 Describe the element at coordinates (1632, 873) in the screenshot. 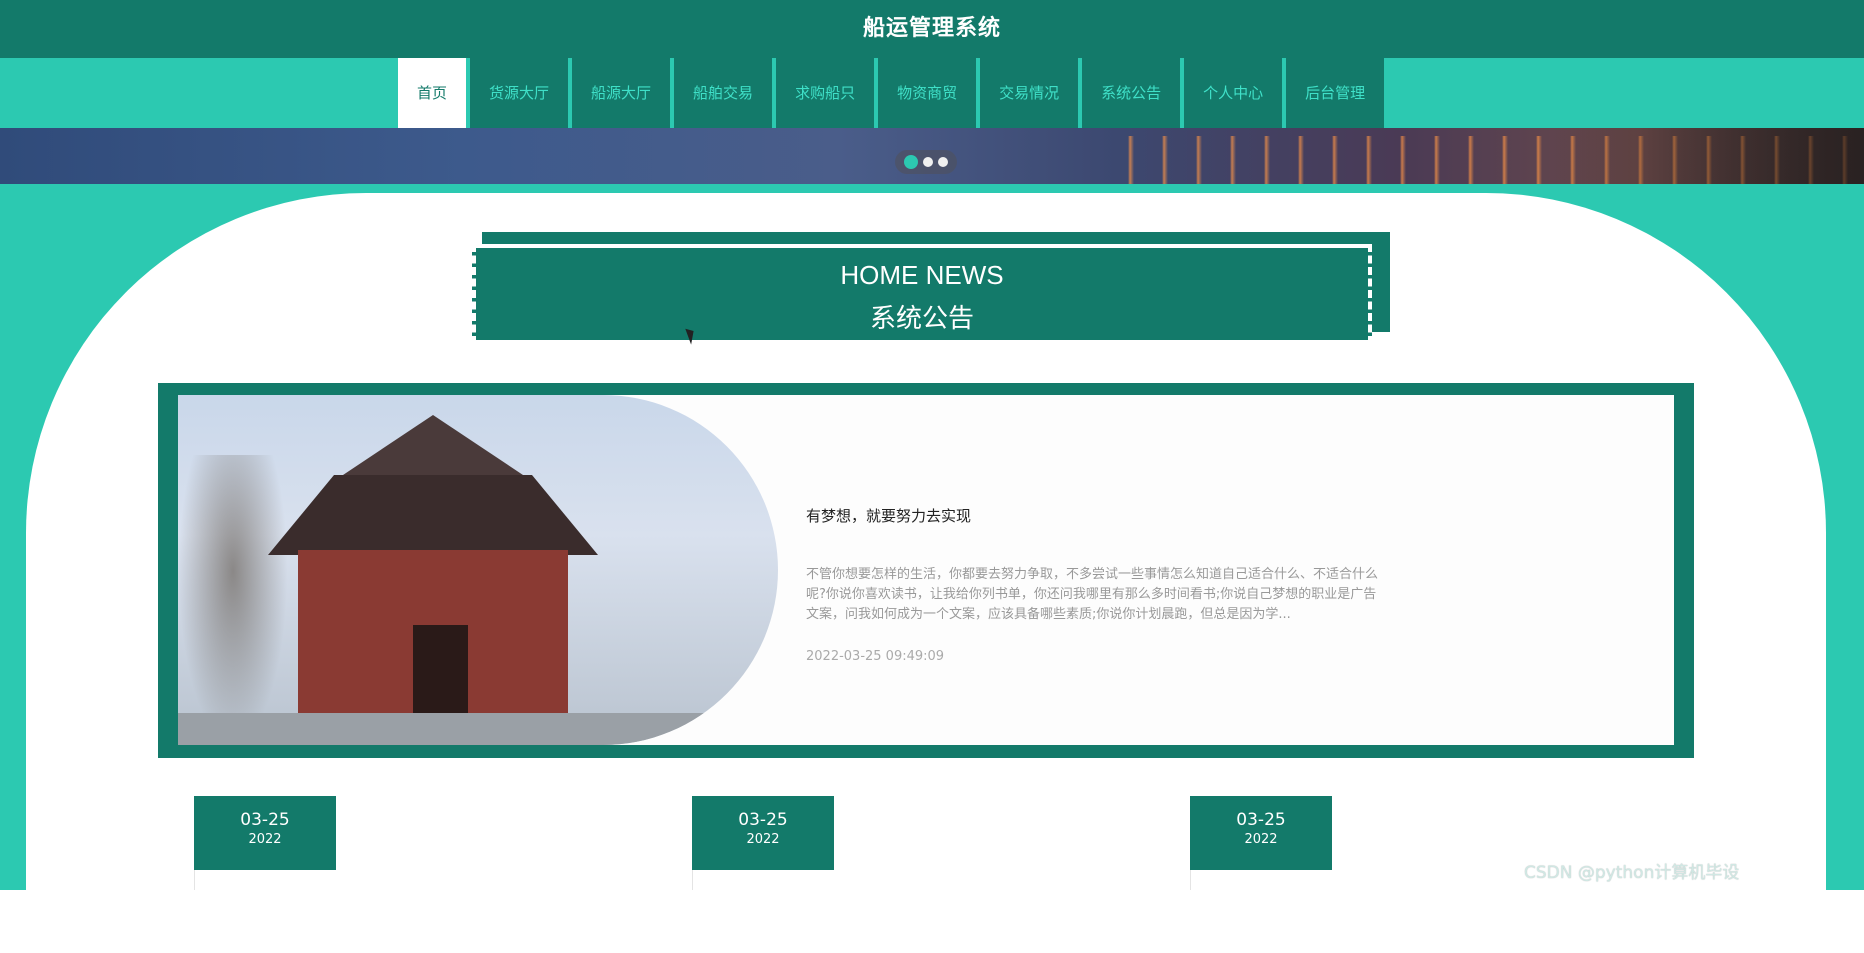

I see `watermark-text: CSDN @python计算机毕设` at that location.